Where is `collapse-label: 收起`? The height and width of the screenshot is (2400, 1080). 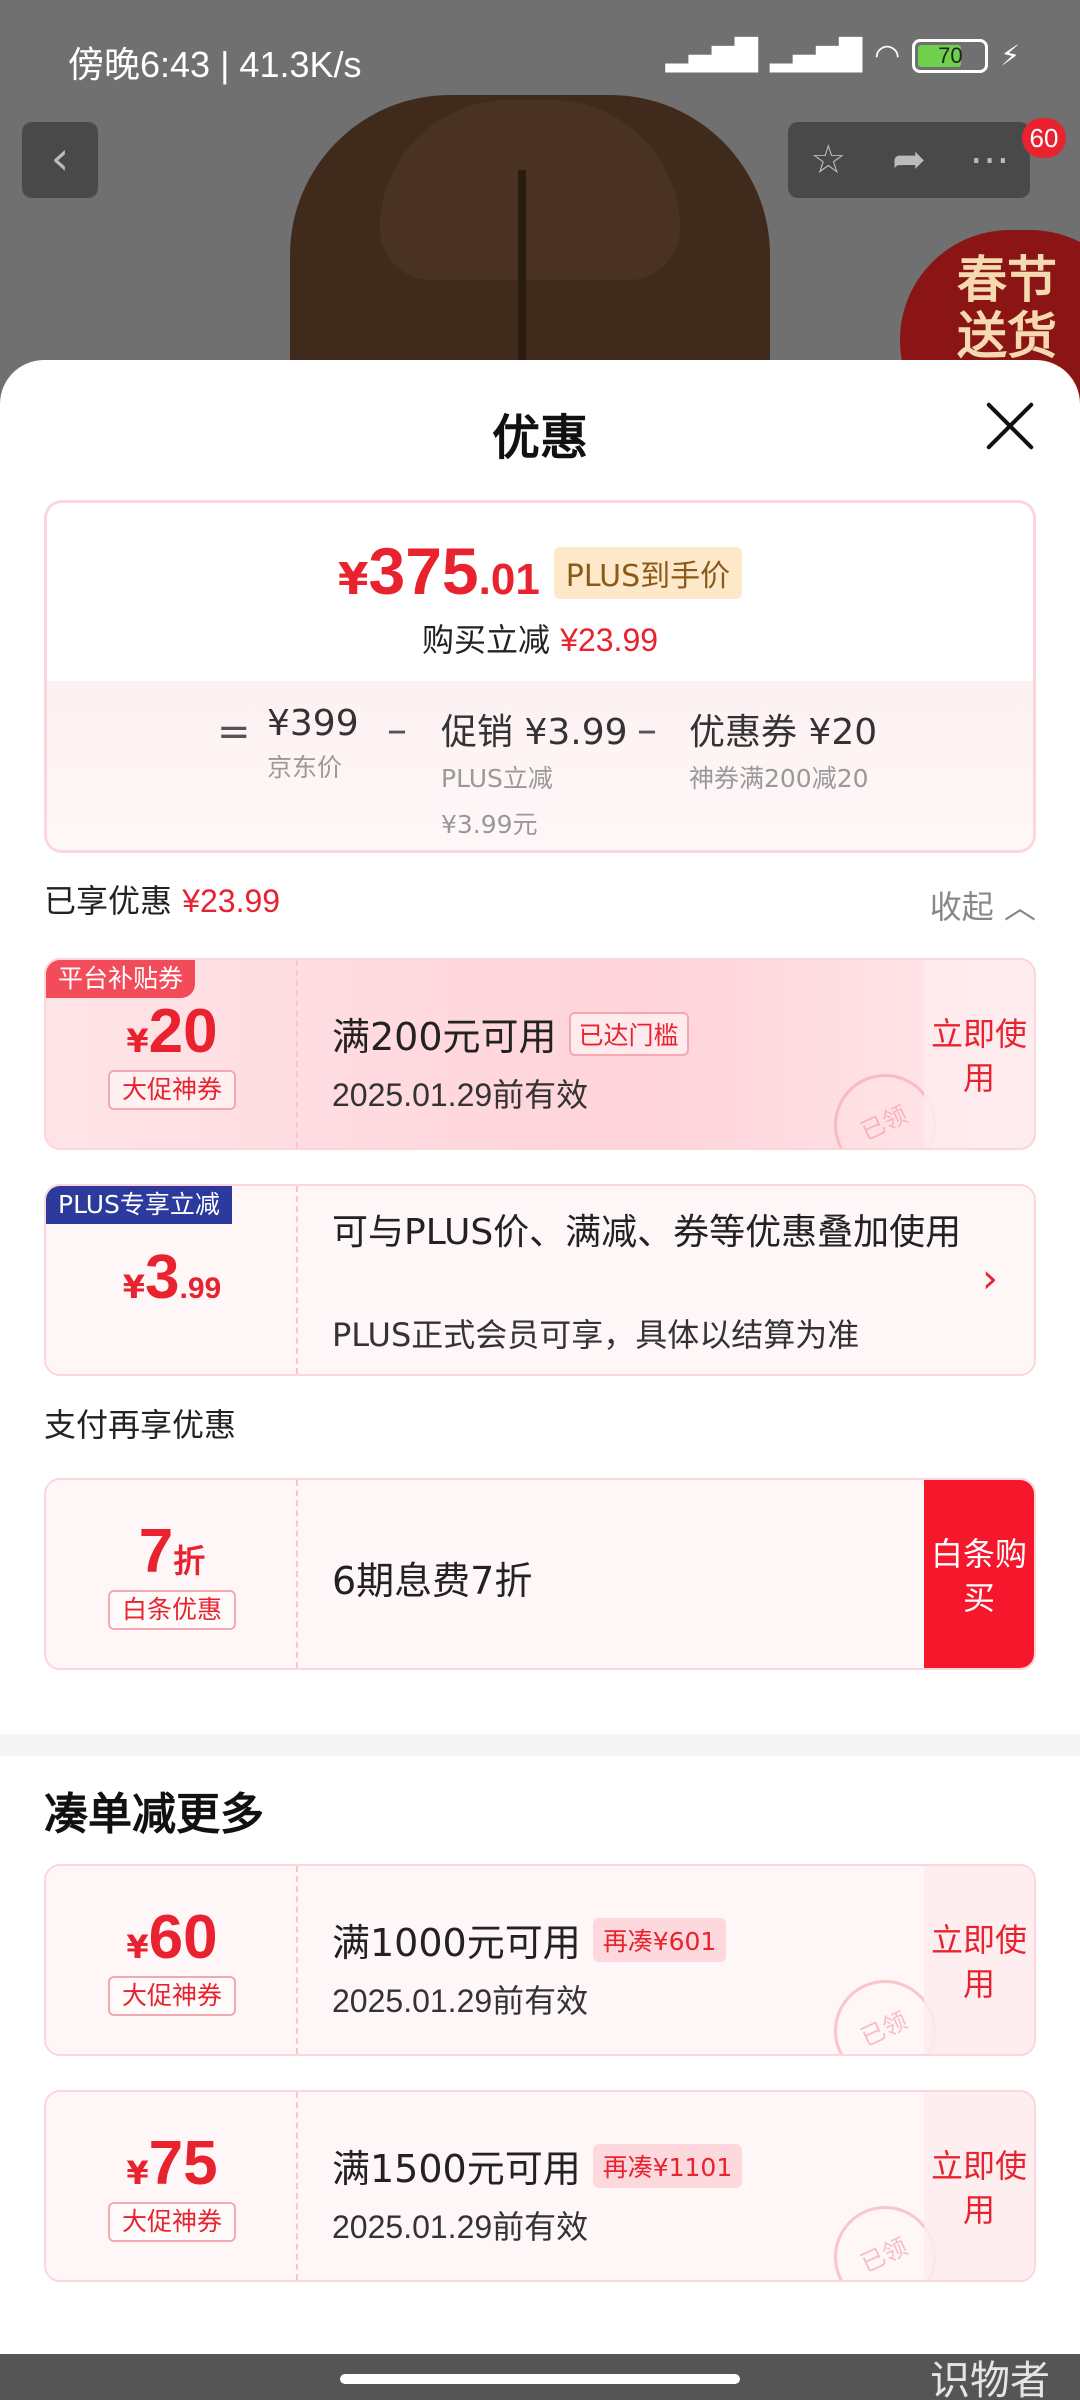
collapse-label: 收起 is located at coordinates (961, 907).